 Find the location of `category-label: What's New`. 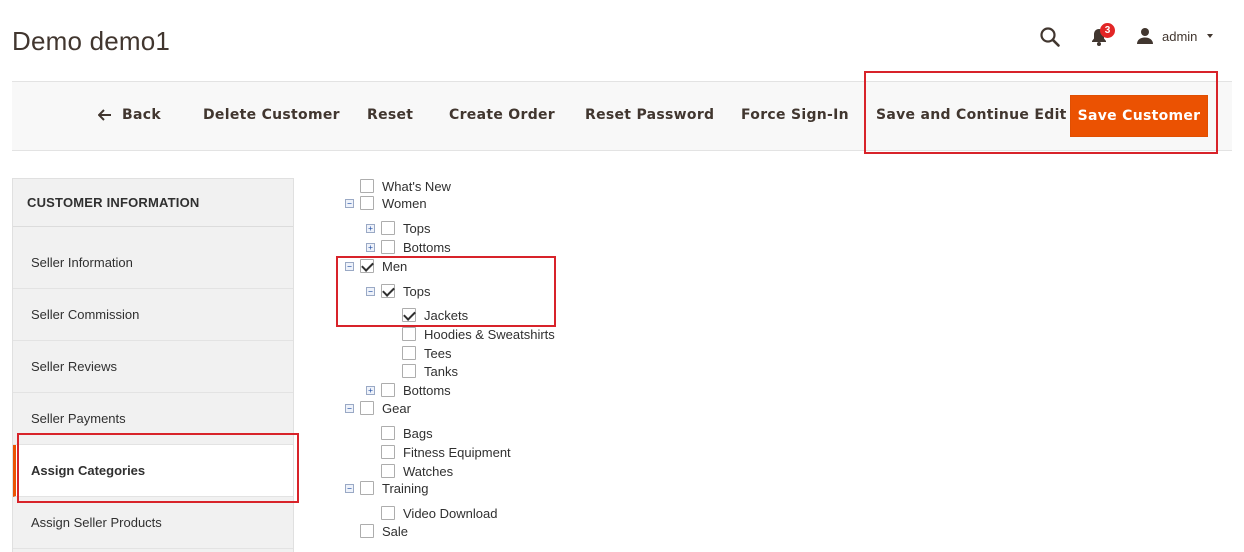

category-label: What's New is located at coordinates (416, 186).